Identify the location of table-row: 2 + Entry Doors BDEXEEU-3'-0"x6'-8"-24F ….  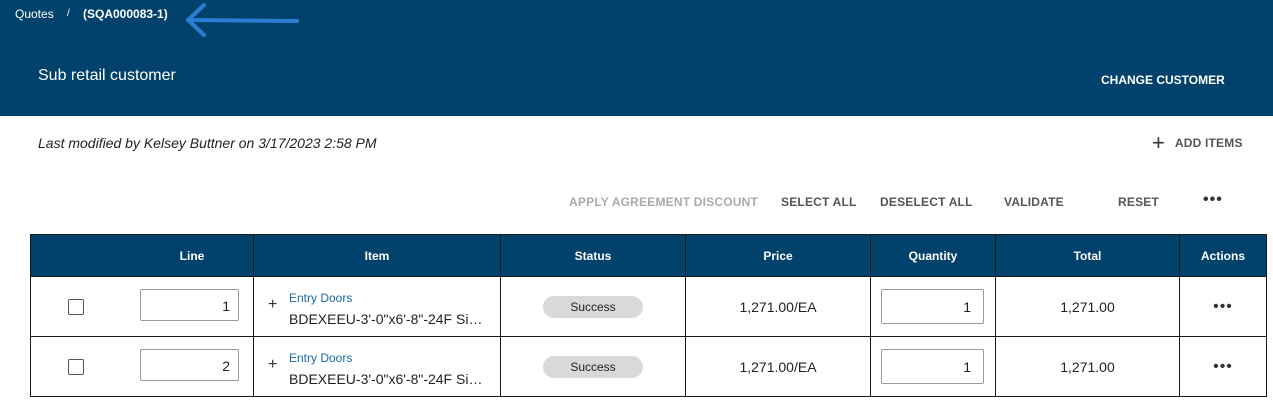
(648, 366).